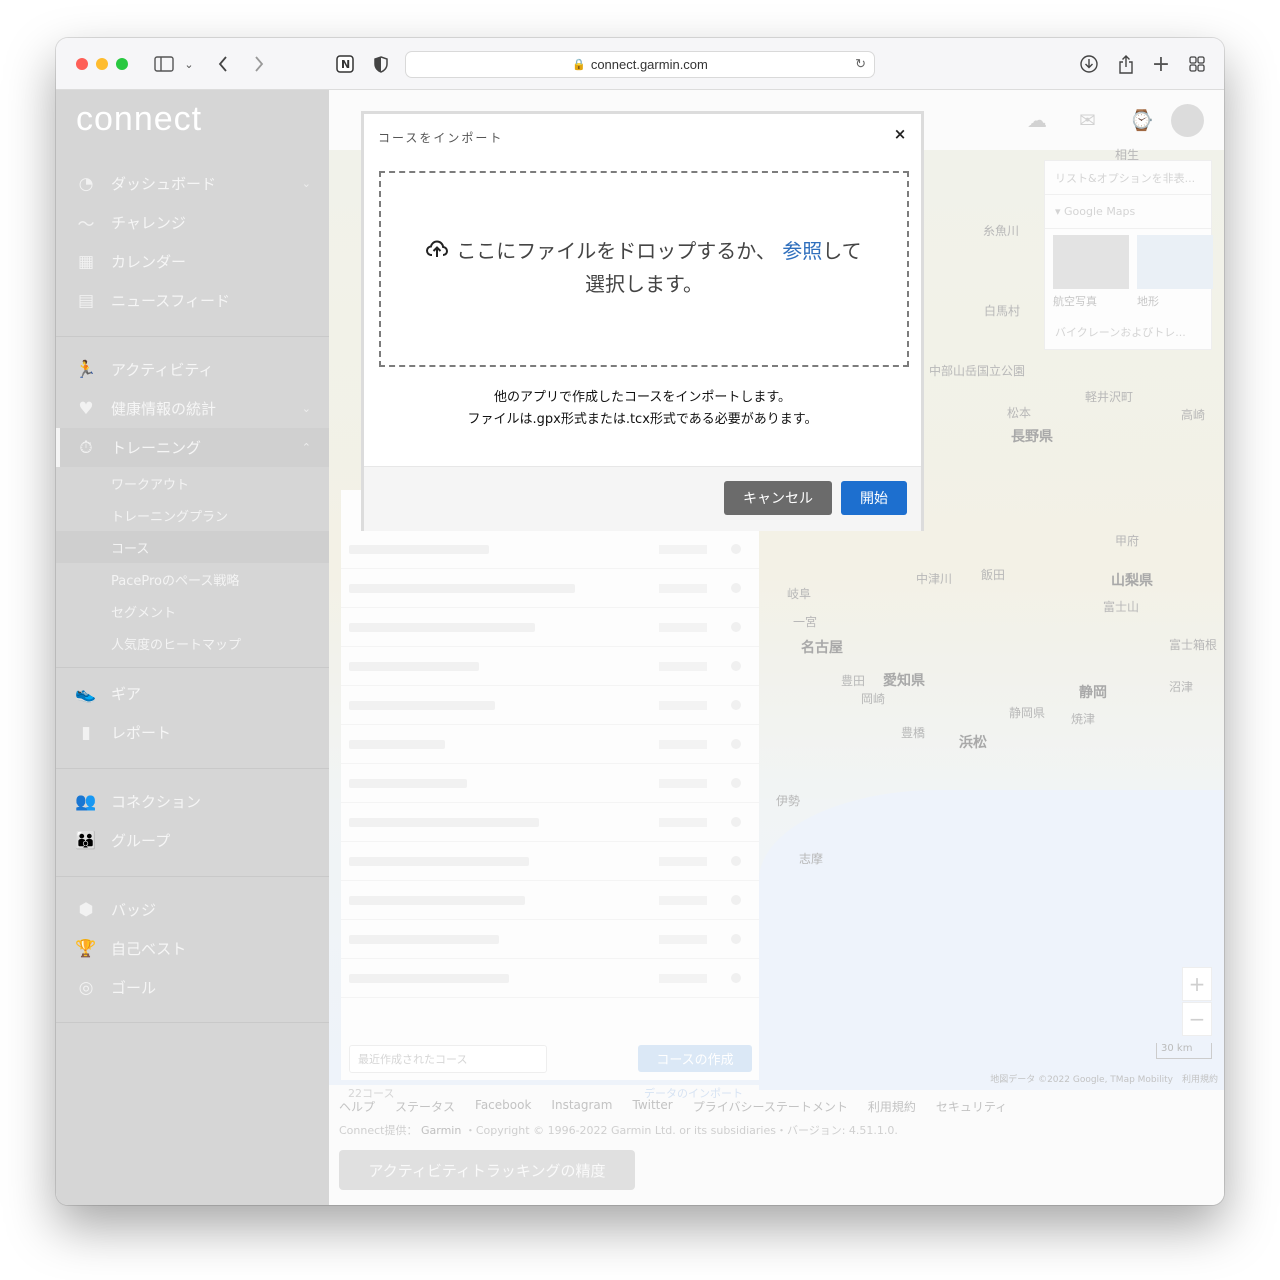  Describe the element at coordinates (900, 134) in the screenshot. I see `close-icon: ×` at that location.